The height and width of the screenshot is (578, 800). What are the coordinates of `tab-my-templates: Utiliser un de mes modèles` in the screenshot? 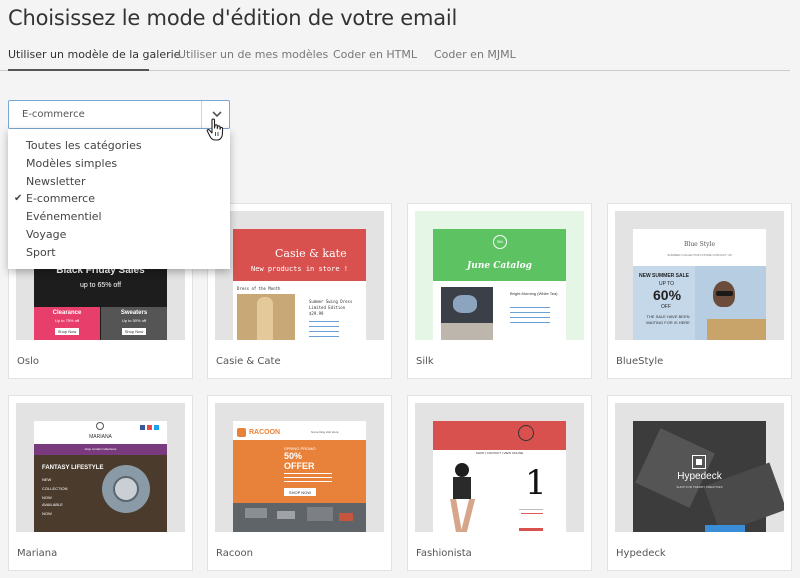 It's located at (253, 54).